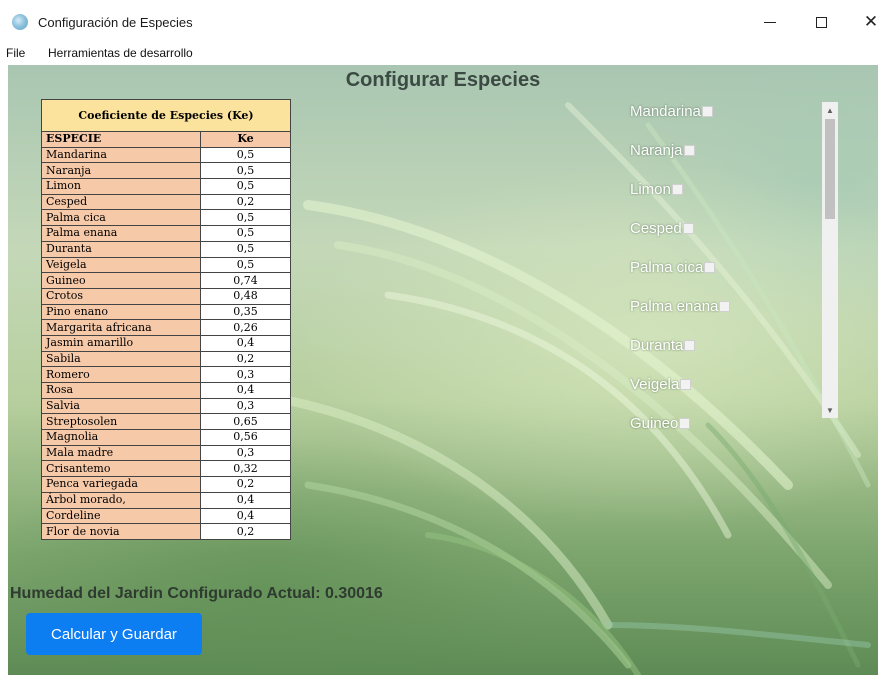 The height and width of the screenshot is (675, 886). Describe the element at coordinates (166, 249) in the screenshot. I see `table-row: Duranta 0,5` at that location.